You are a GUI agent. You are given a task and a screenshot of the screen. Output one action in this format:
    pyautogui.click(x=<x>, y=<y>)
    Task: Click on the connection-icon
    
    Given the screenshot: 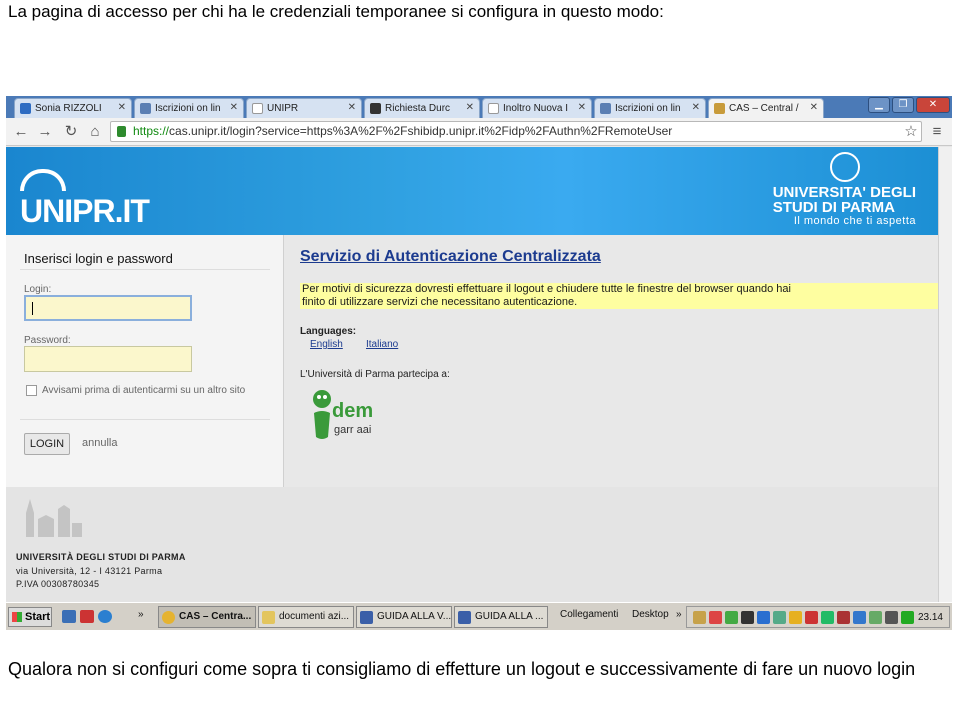 What is the action you would take?
    pyautogui.click(x=907, y=617)
    